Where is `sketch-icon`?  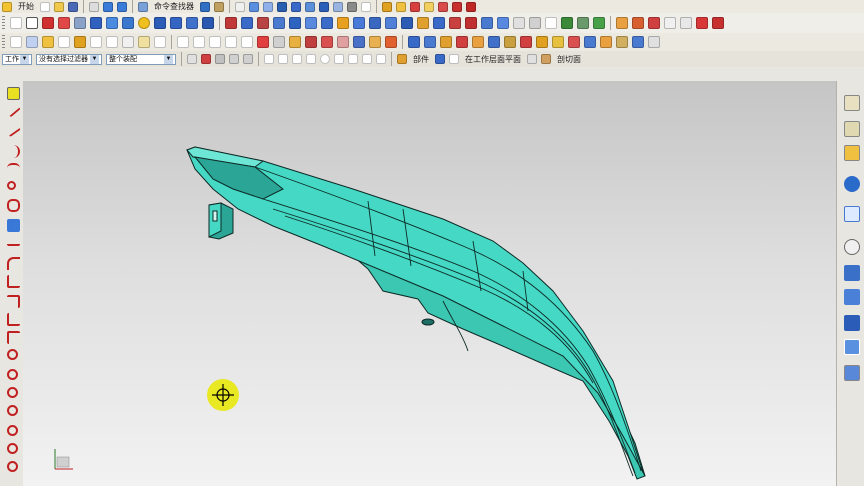
sketch-icon is located at coordinates (13, 93).